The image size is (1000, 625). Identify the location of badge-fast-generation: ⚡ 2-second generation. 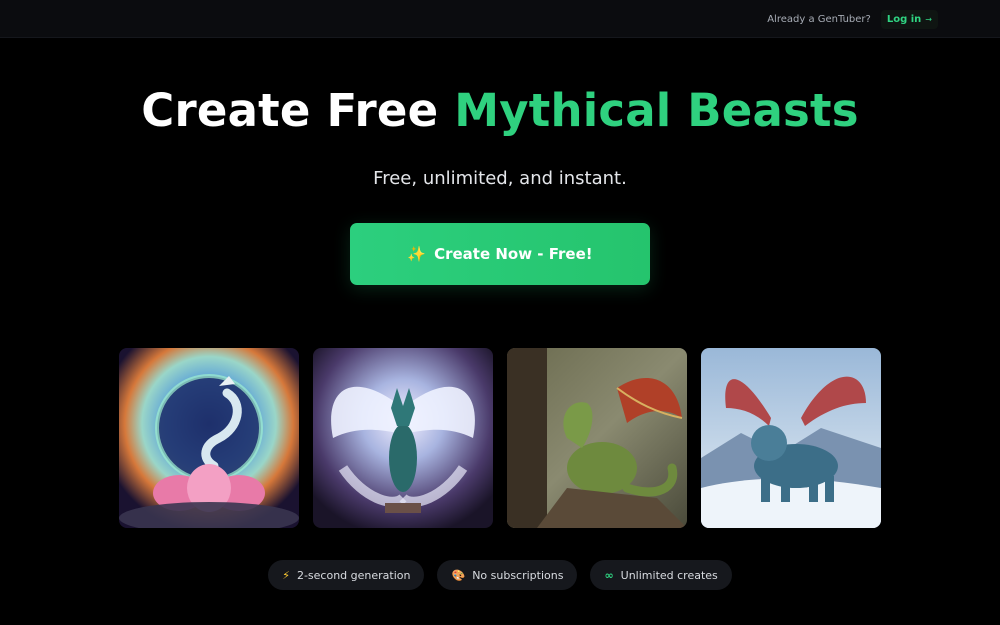
(346, 575).